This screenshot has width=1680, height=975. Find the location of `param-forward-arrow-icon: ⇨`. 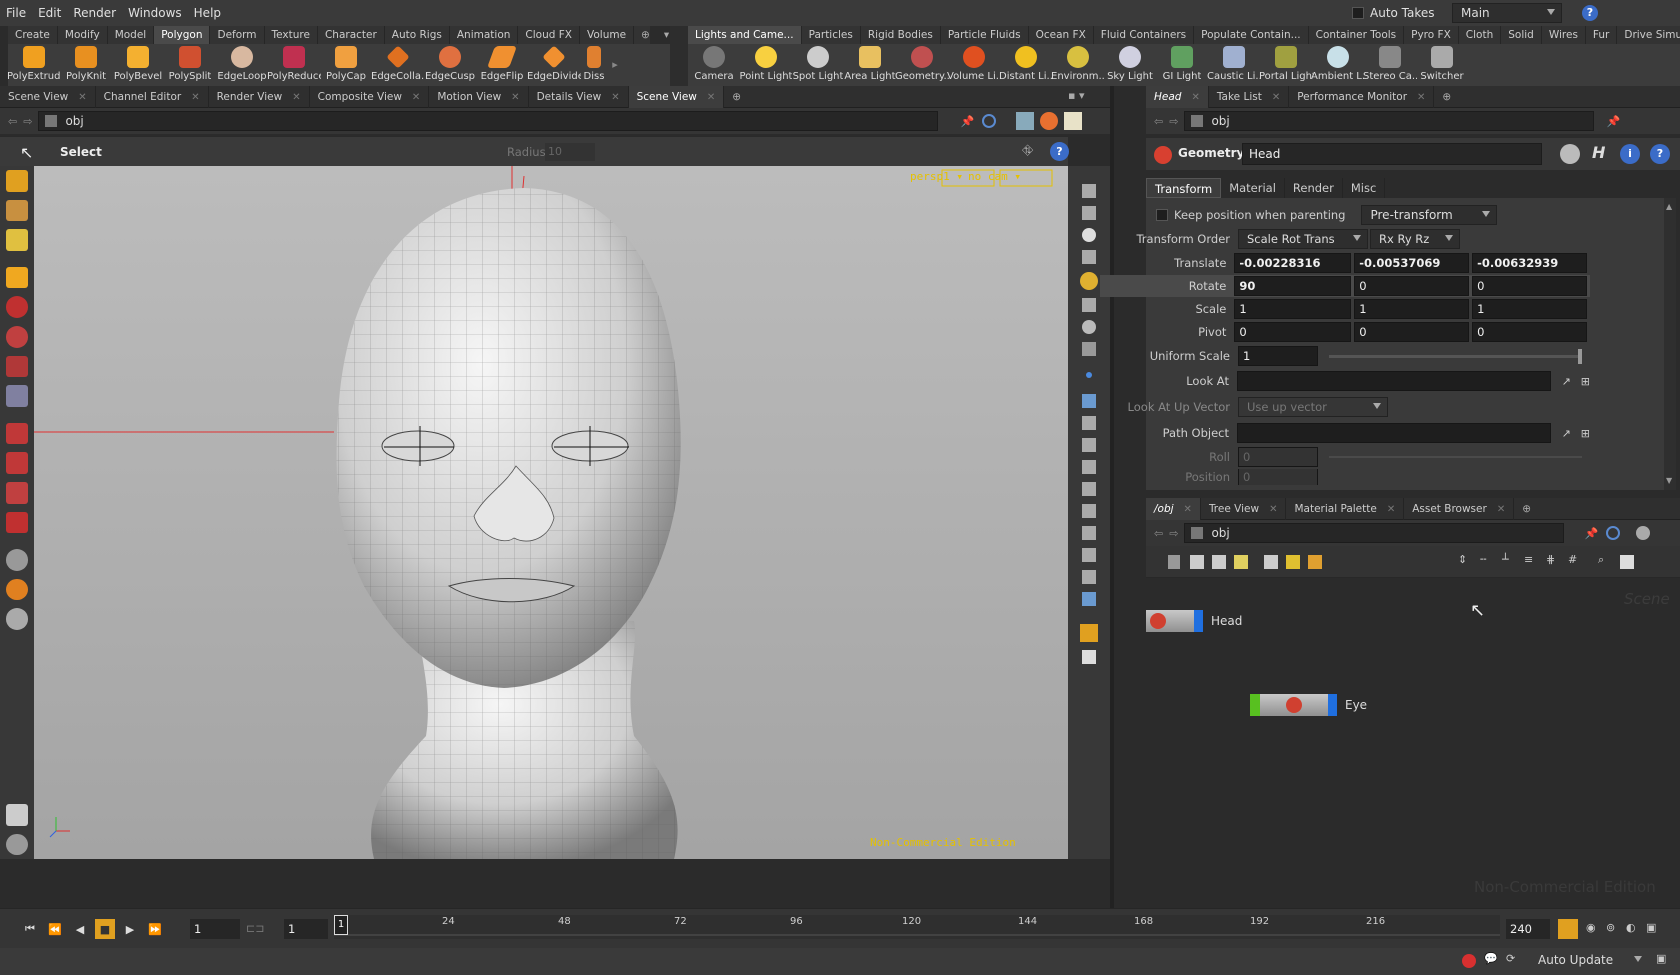

param-forward-arrow-icon: ⇨ is located at coordinates (1173, 121).